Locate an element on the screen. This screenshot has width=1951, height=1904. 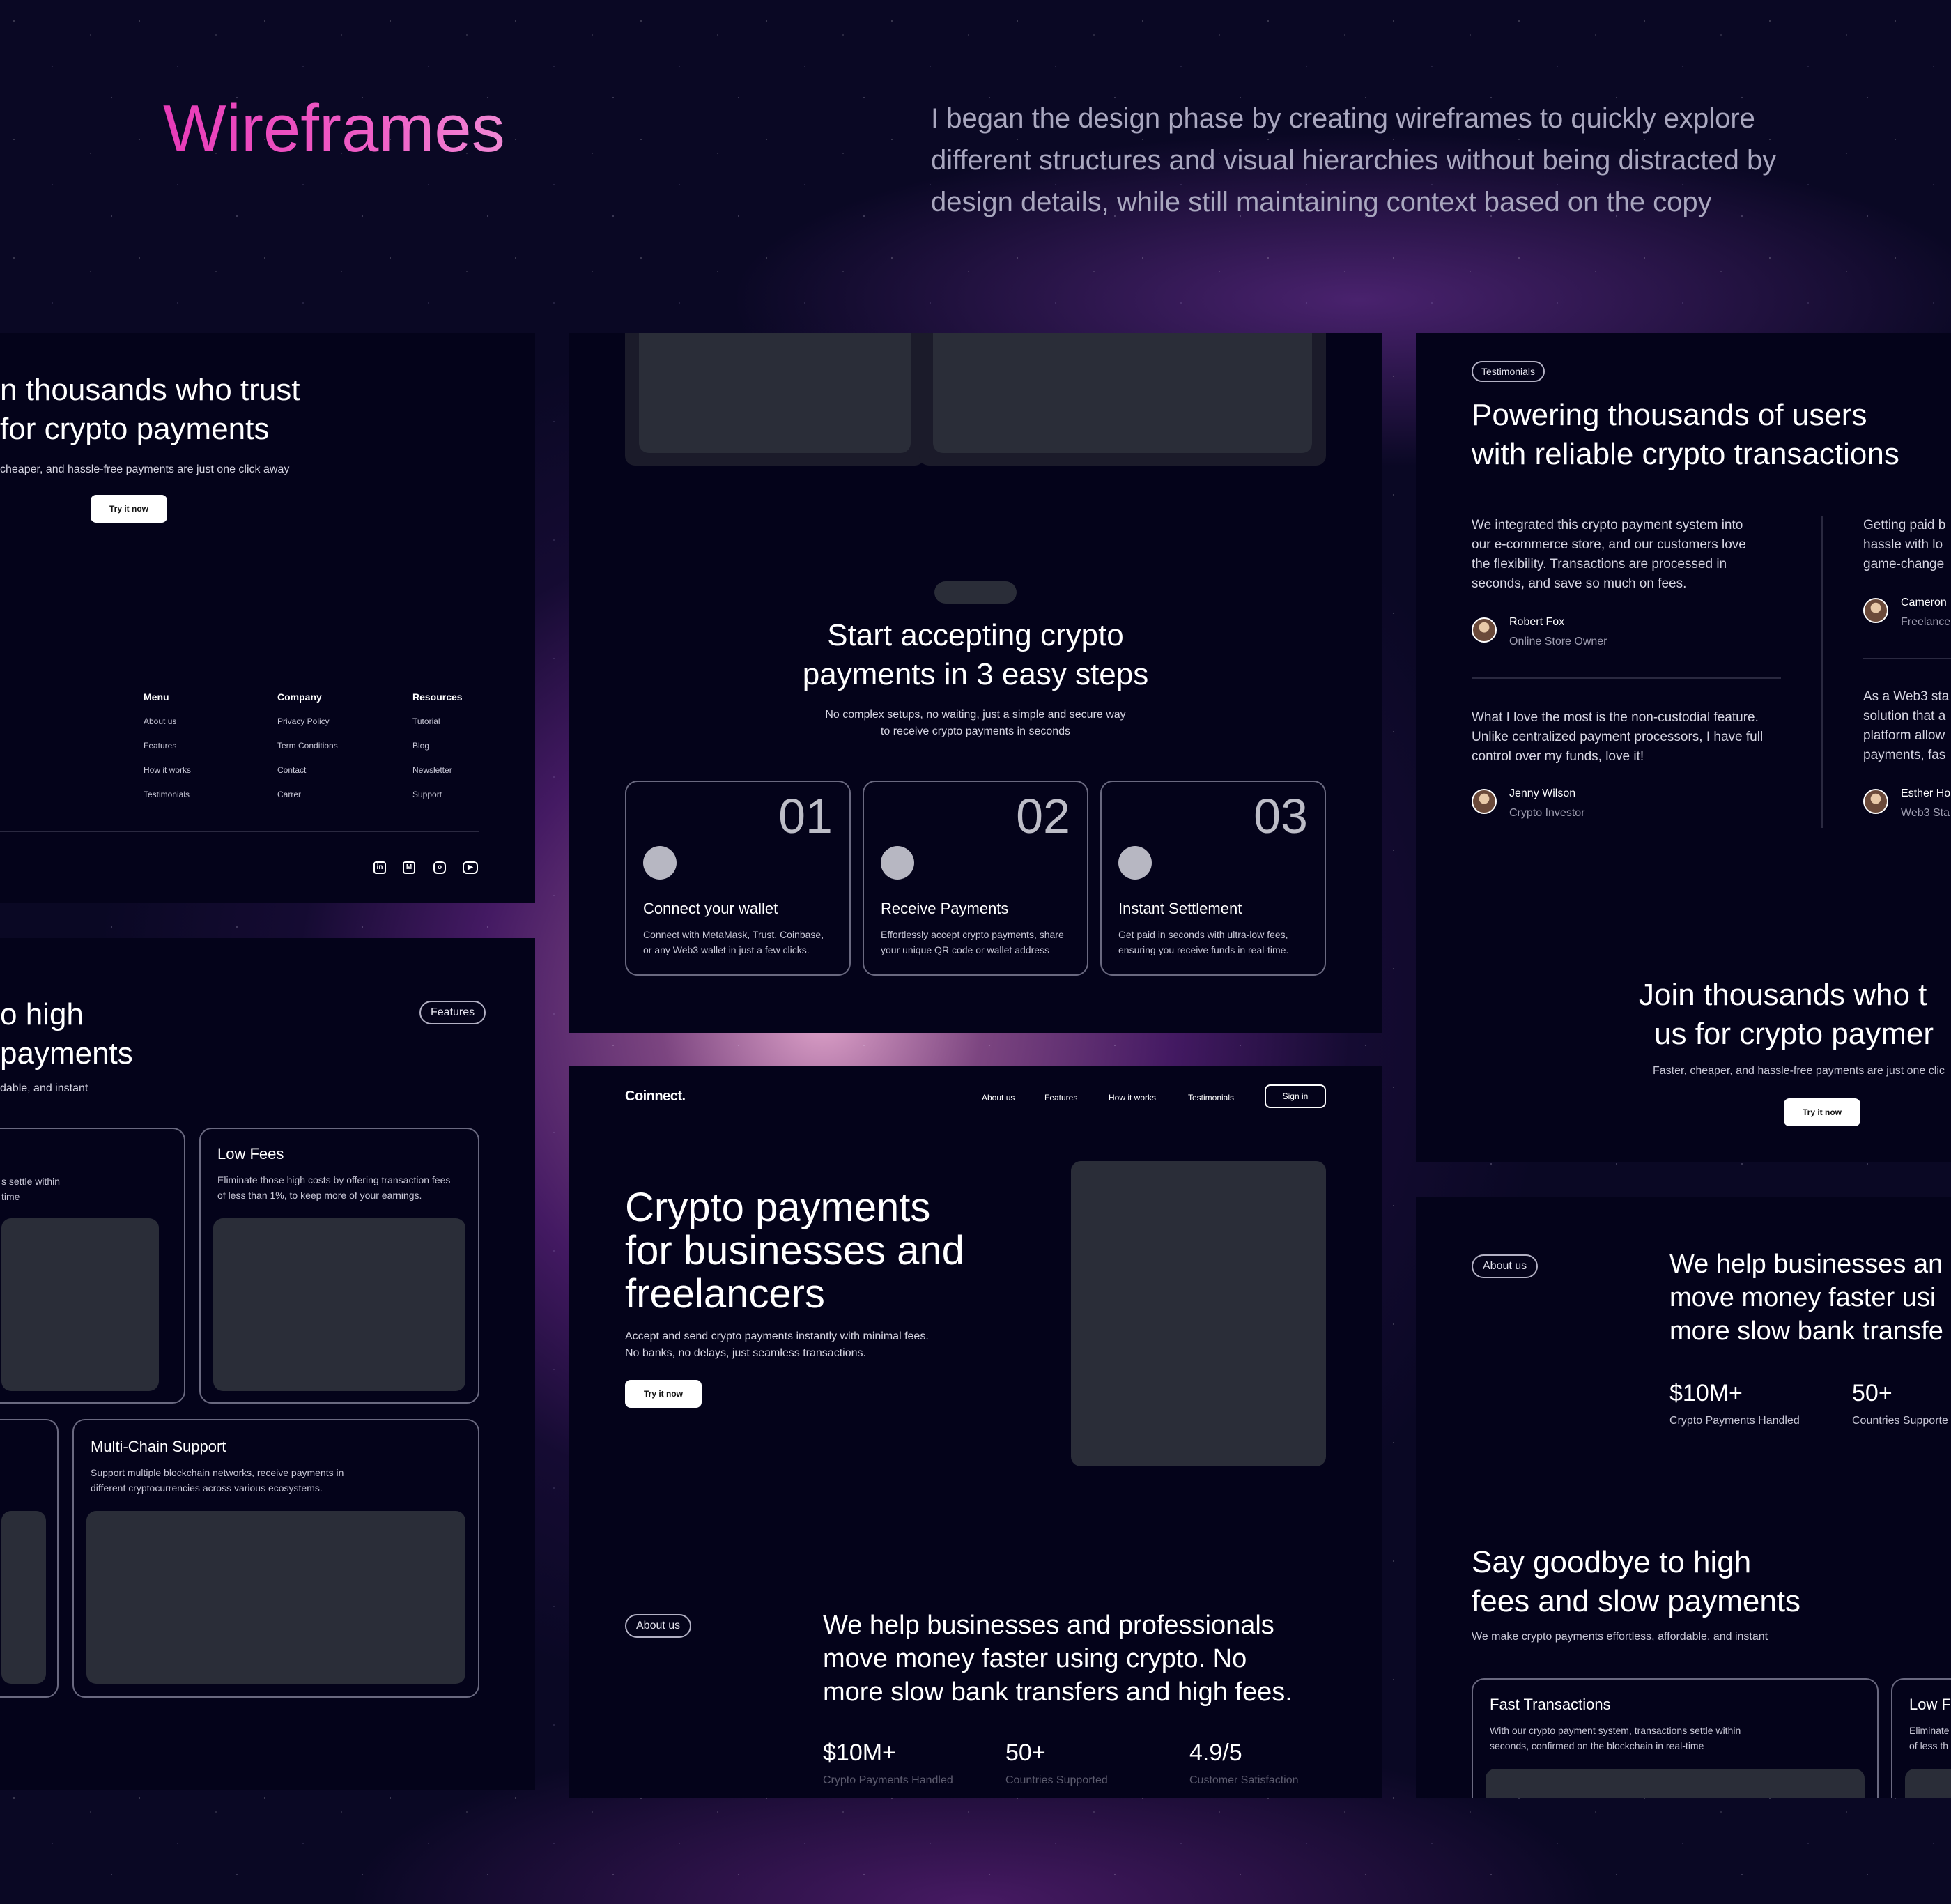
testimonials-title-line2: with reliable crypto transactions is located at coordinates (1685, 454).